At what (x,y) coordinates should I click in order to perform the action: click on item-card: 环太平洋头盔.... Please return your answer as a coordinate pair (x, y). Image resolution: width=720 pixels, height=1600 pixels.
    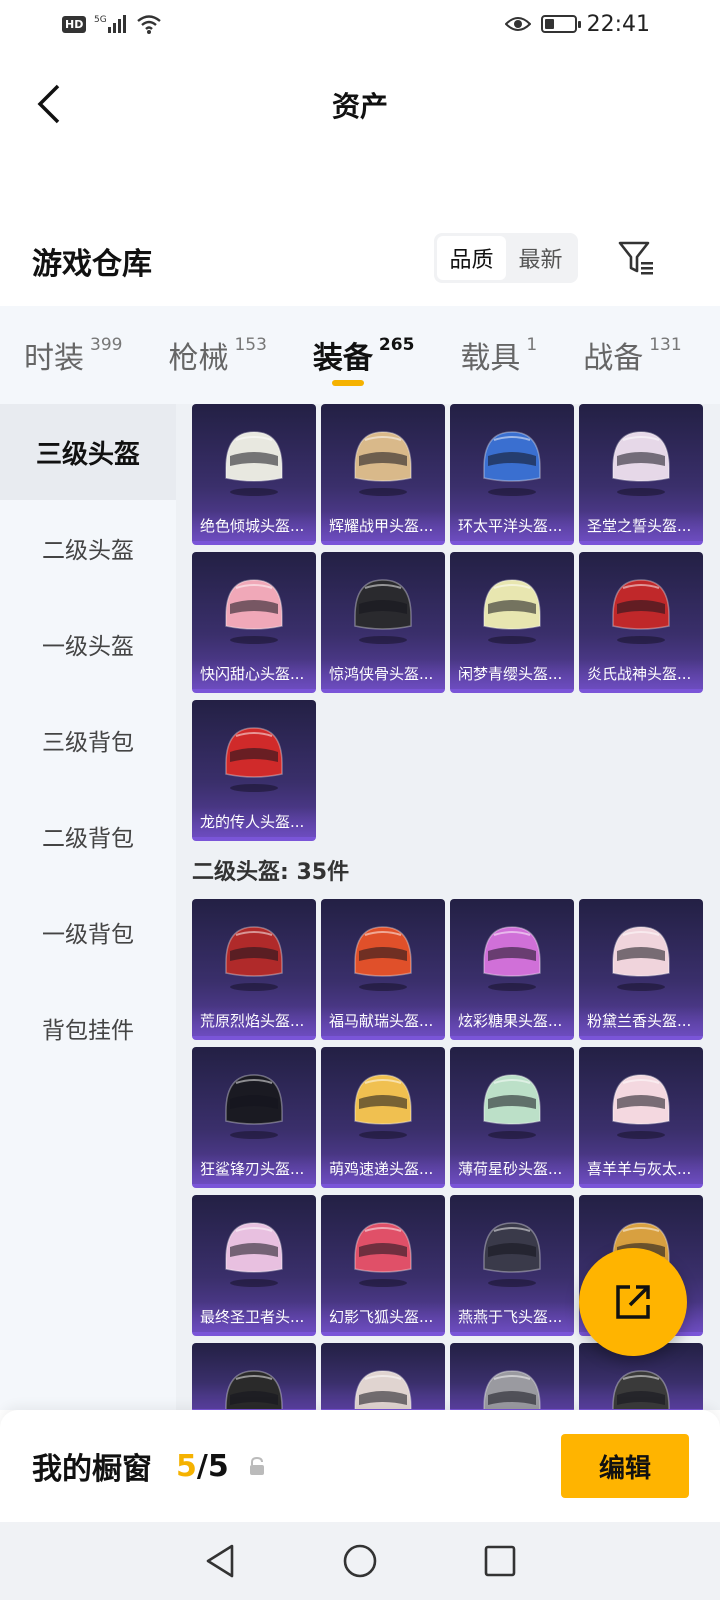
    Looking at the image, I should click on (512, 474).